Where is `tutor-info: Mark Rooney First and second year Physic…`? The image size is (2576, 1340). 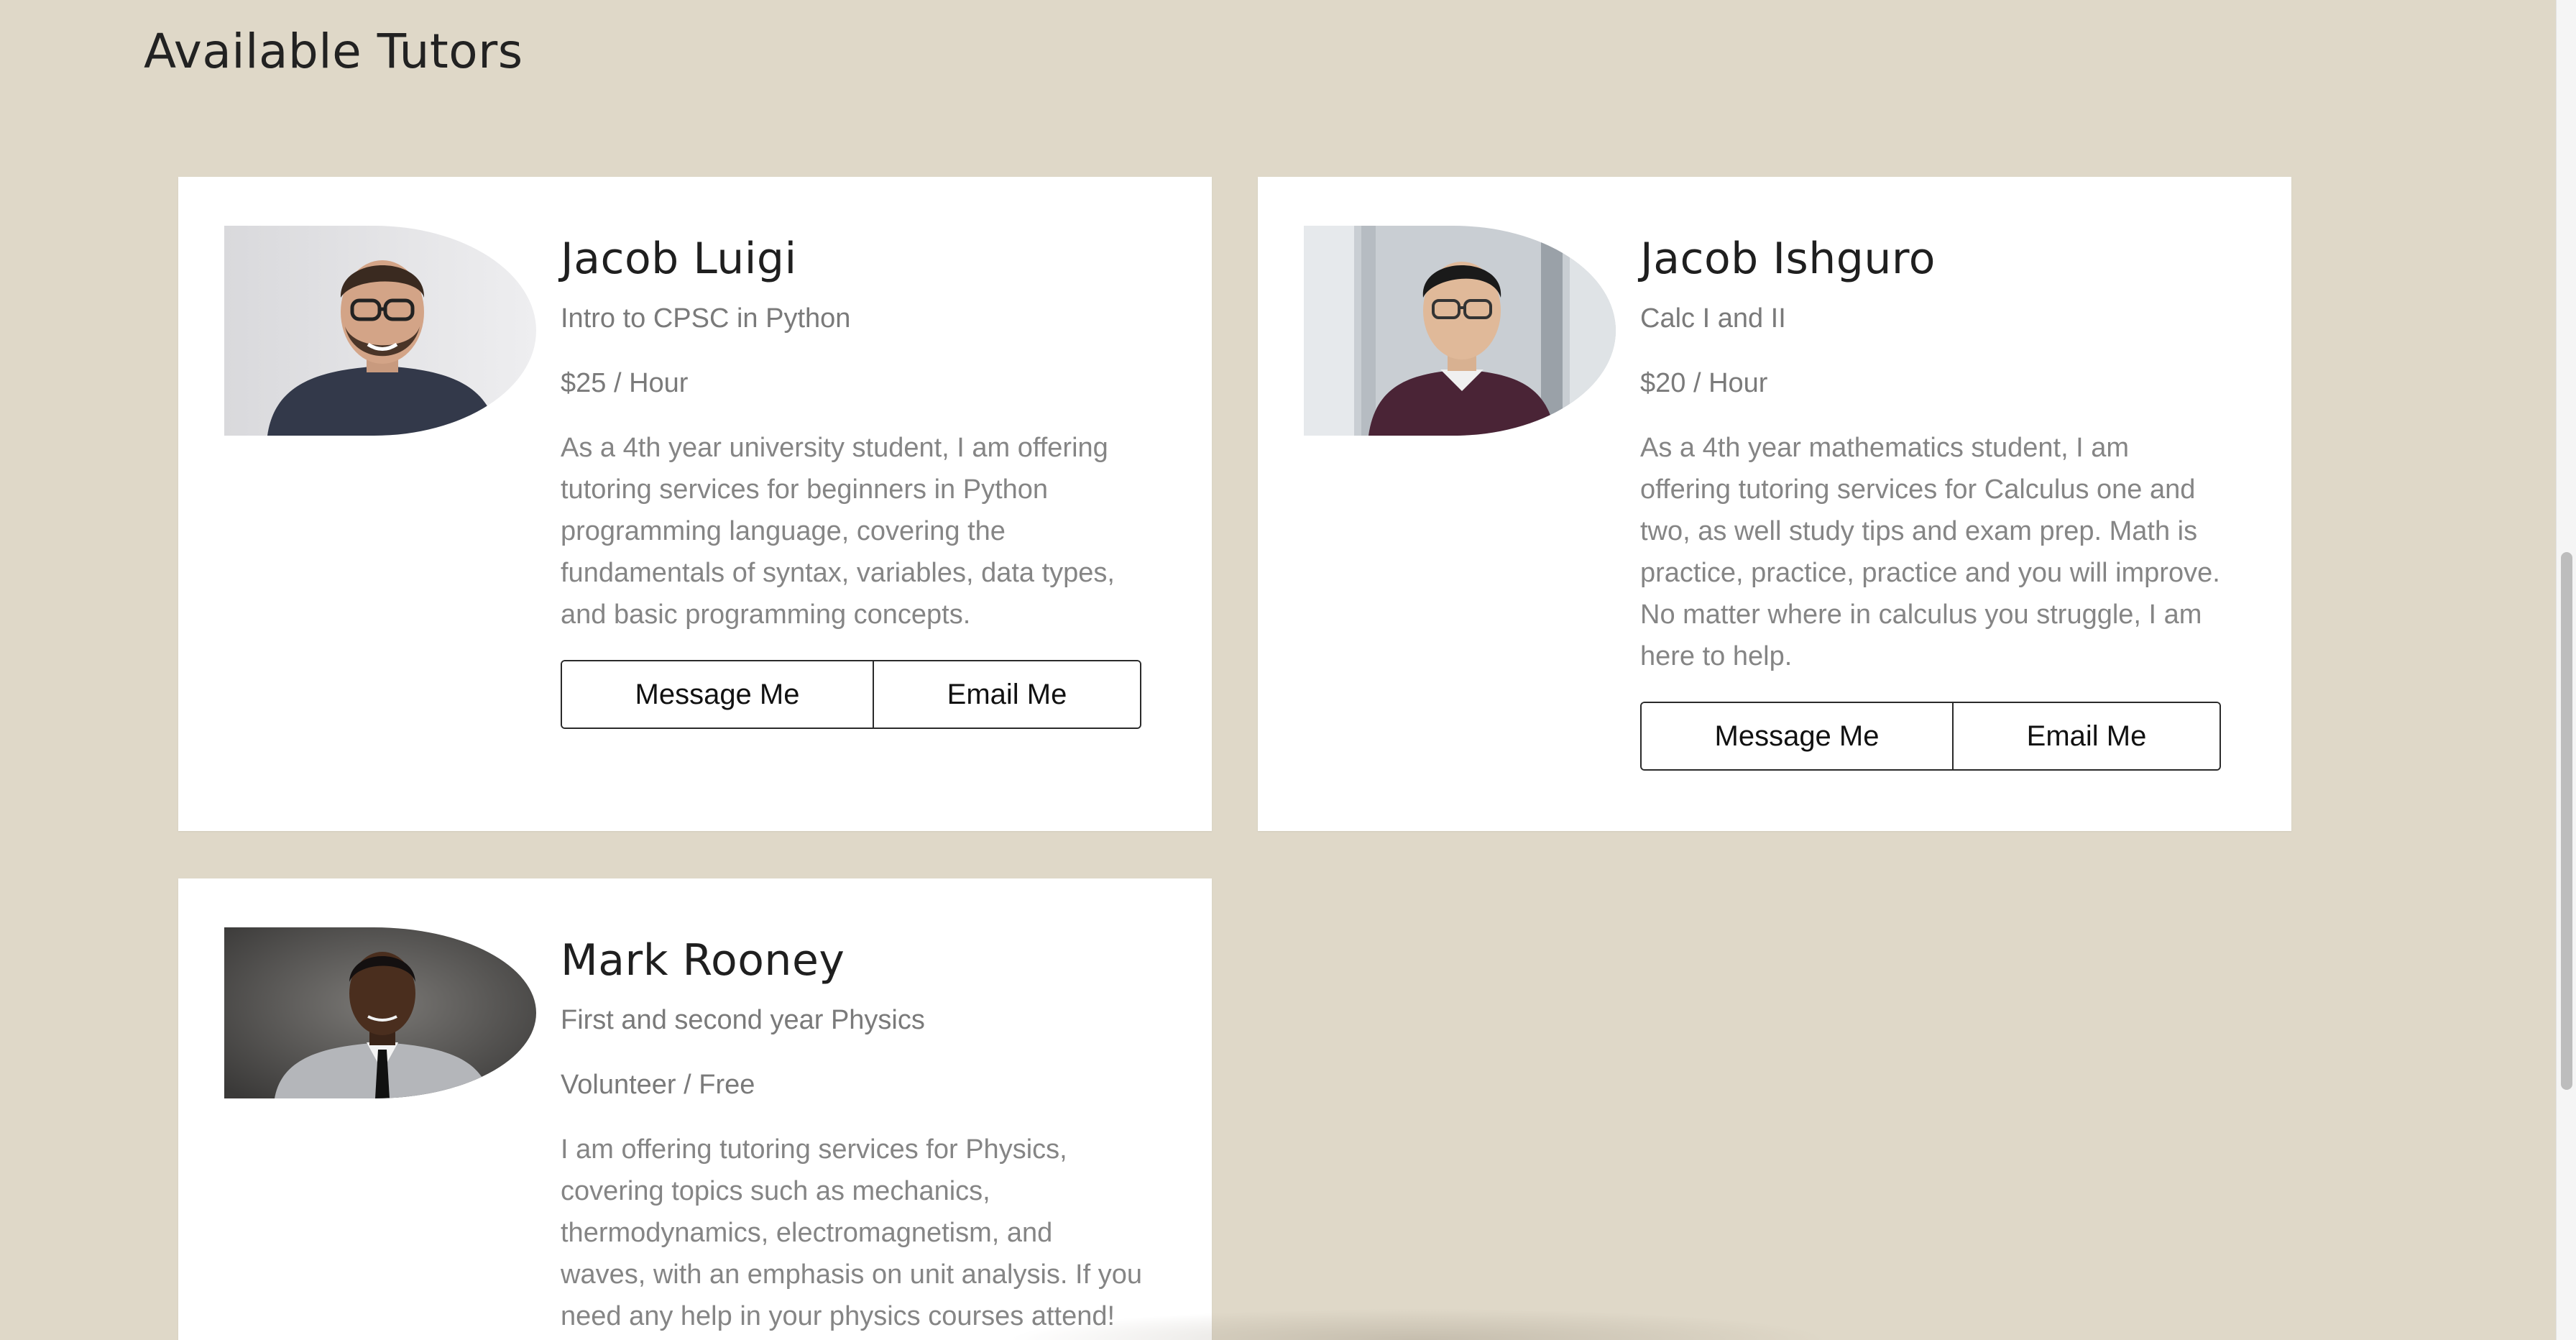 tutor-info: Mark Rooney First and second year Physic… is located at coordinates (852, 1132).